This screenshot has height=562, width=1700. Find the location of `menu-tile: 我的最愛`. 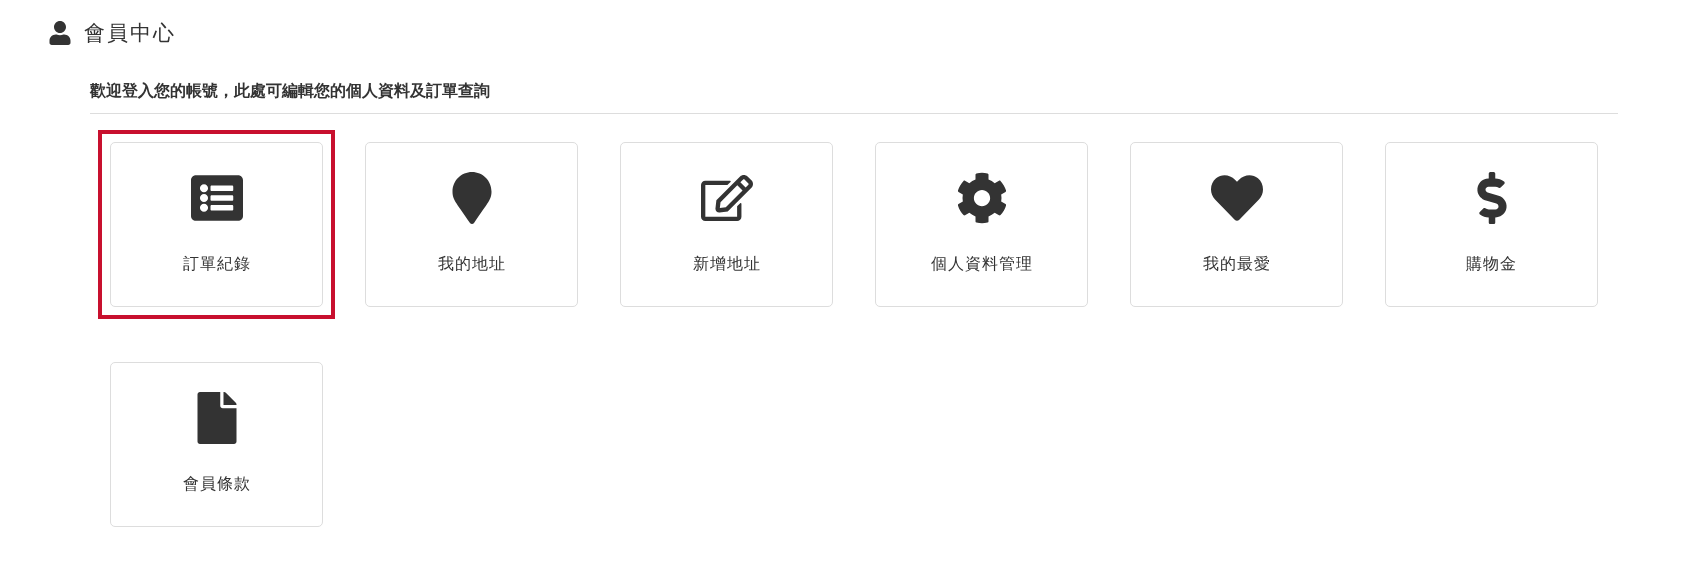

menu-tile: 我的最愛 is located at coordinates (1236, 224).